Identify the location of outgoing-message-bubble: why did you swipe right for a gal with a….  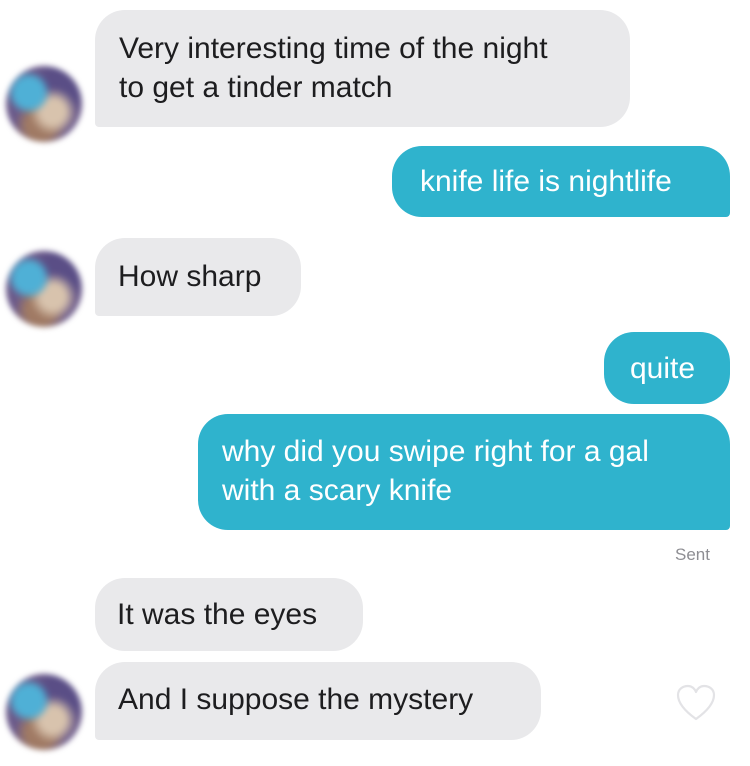
(464, 472).